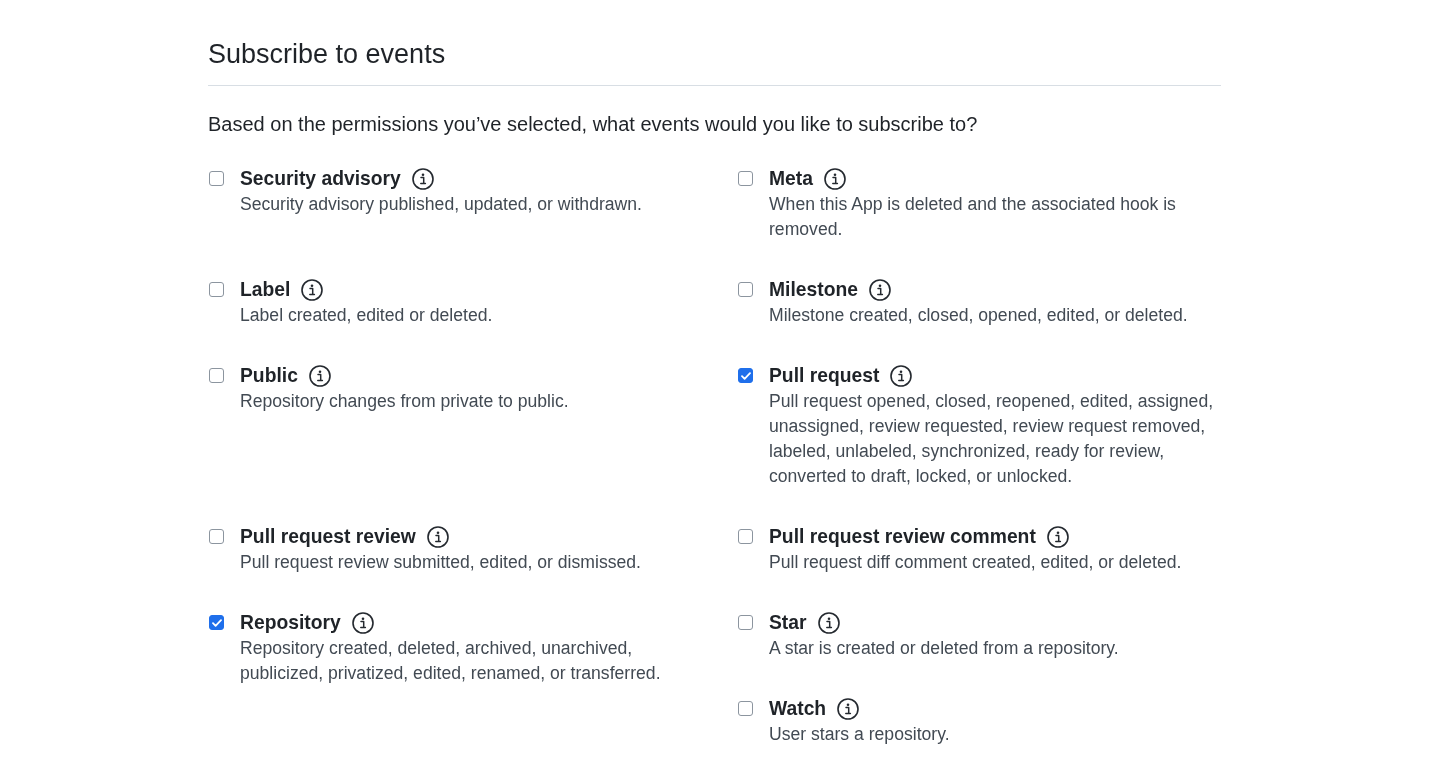  I want to click on event-title: Star, so click(788, 623).